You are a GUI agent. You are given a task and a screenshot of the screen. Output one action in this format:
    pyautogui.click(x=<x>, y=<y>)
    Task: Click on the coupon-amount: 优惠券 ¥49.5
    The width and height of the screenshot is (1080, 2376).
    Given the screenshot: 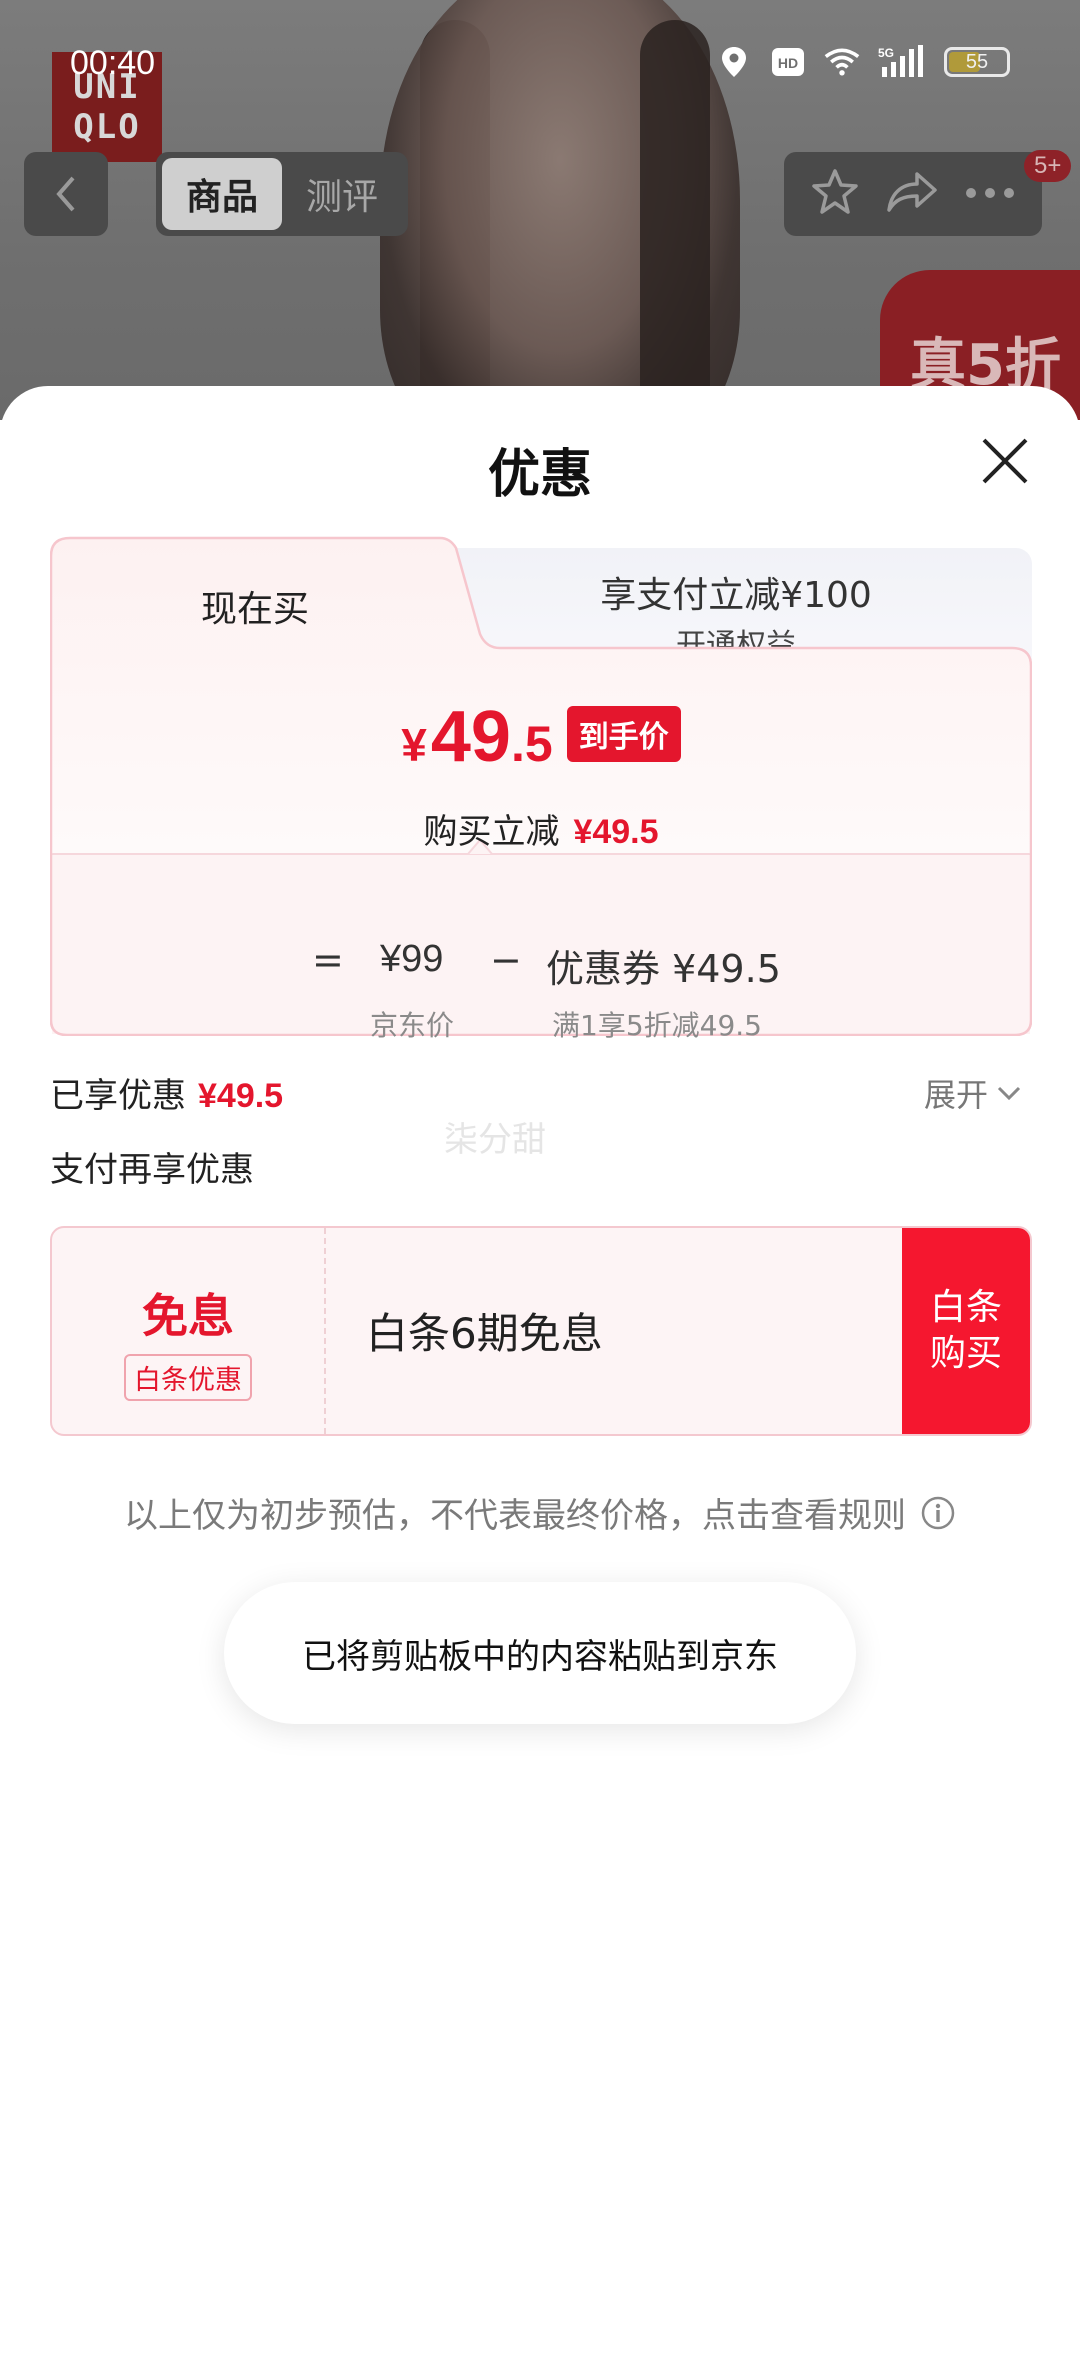 What is the action you would take?
    pyautogui.click(x=663, y=969)
    